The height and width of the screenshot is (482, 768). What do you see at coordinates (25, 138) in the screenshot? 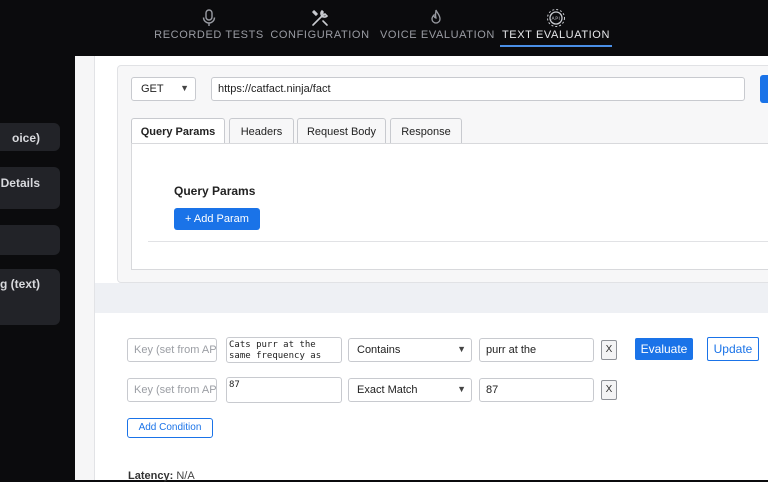
I see `sidebar-item-label: oice)` at bounding box center [25, 138].